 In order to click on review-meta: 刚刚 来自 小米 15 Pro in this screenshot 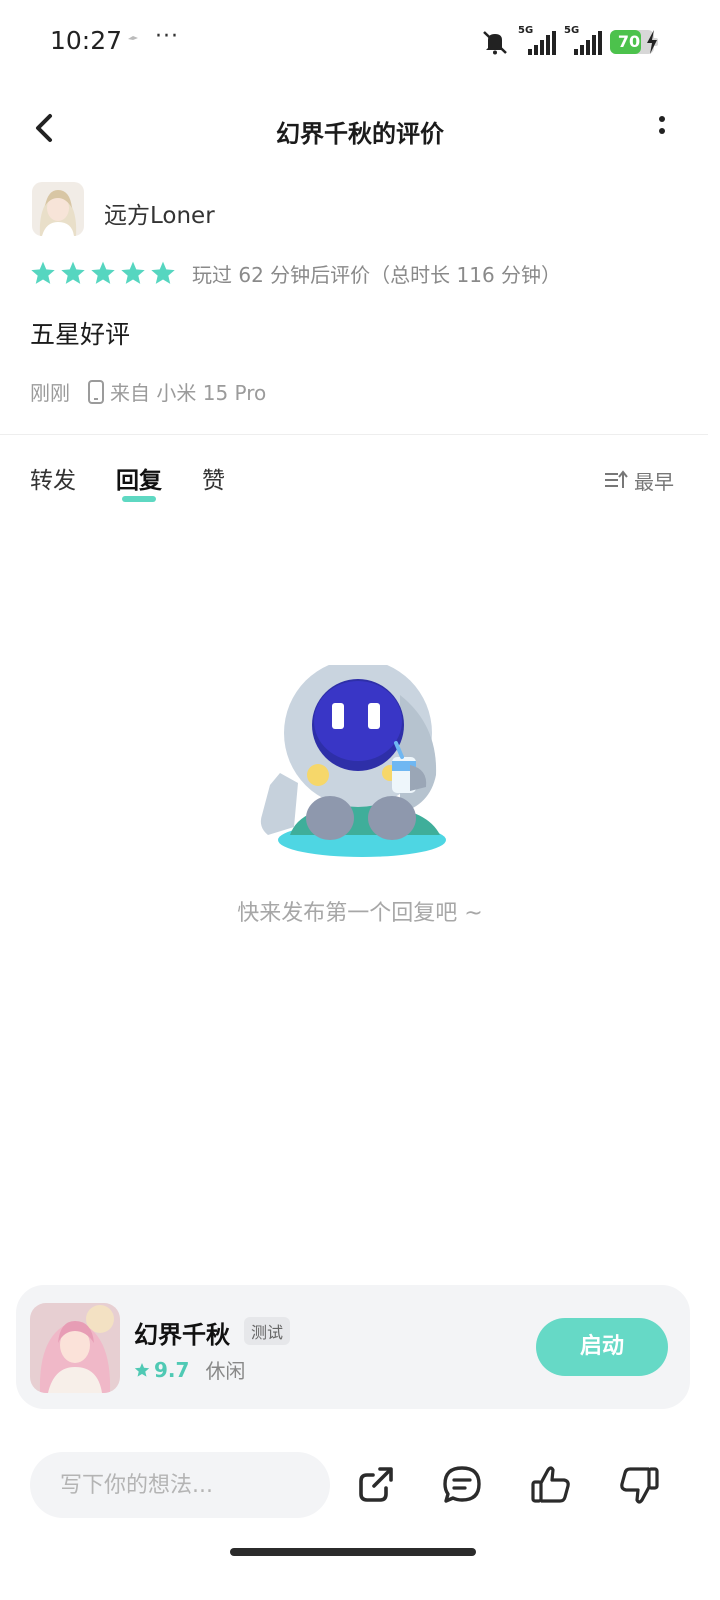, I will do `click(148, 391)`.